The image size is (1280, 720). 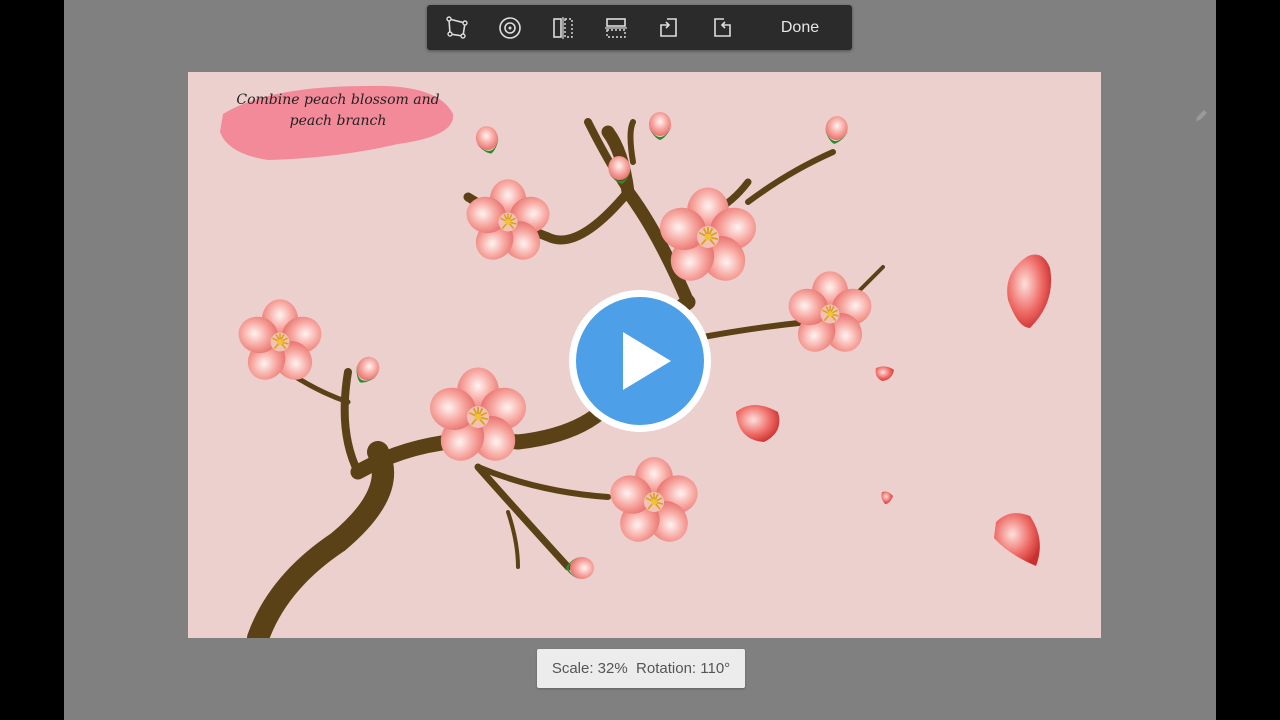 I want to click on rotate-right-icon, so click(x=722, y=27).